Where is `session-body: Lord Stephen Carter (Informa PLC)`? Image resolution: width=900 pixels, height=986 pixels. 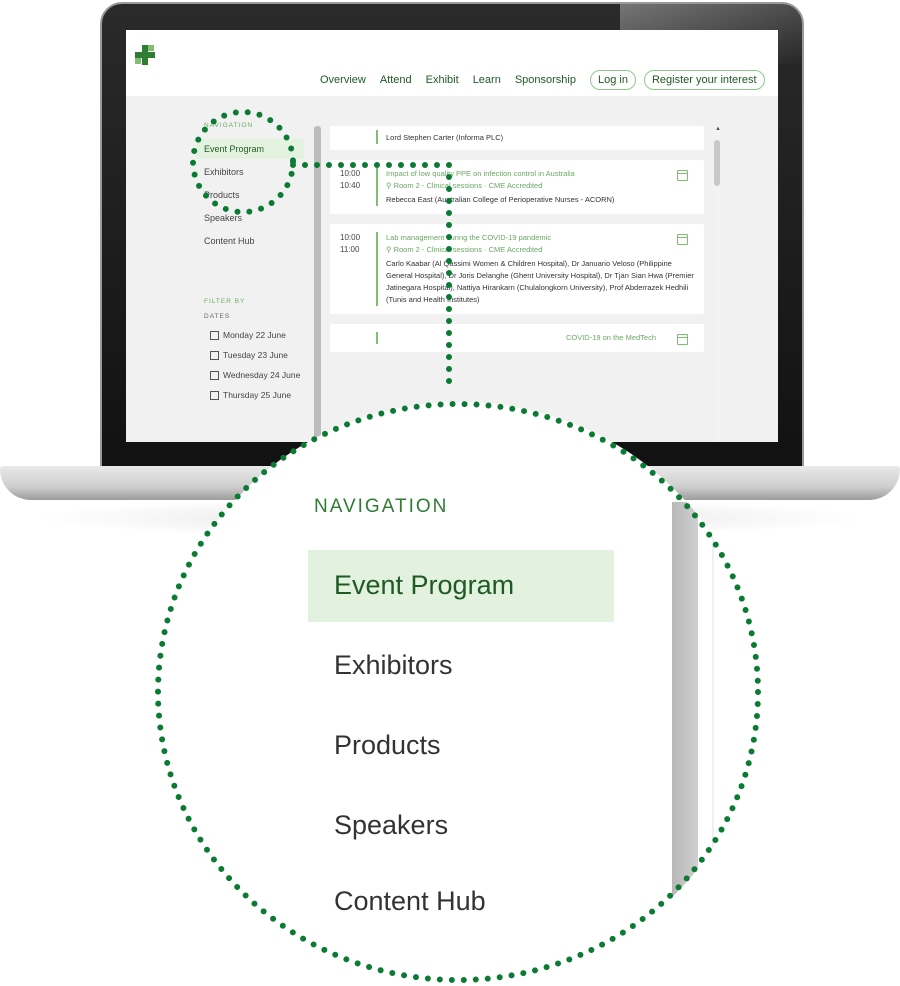 session-body: Lord Stephen Carter (Informa PLC) is located at coordinates (536, 137).